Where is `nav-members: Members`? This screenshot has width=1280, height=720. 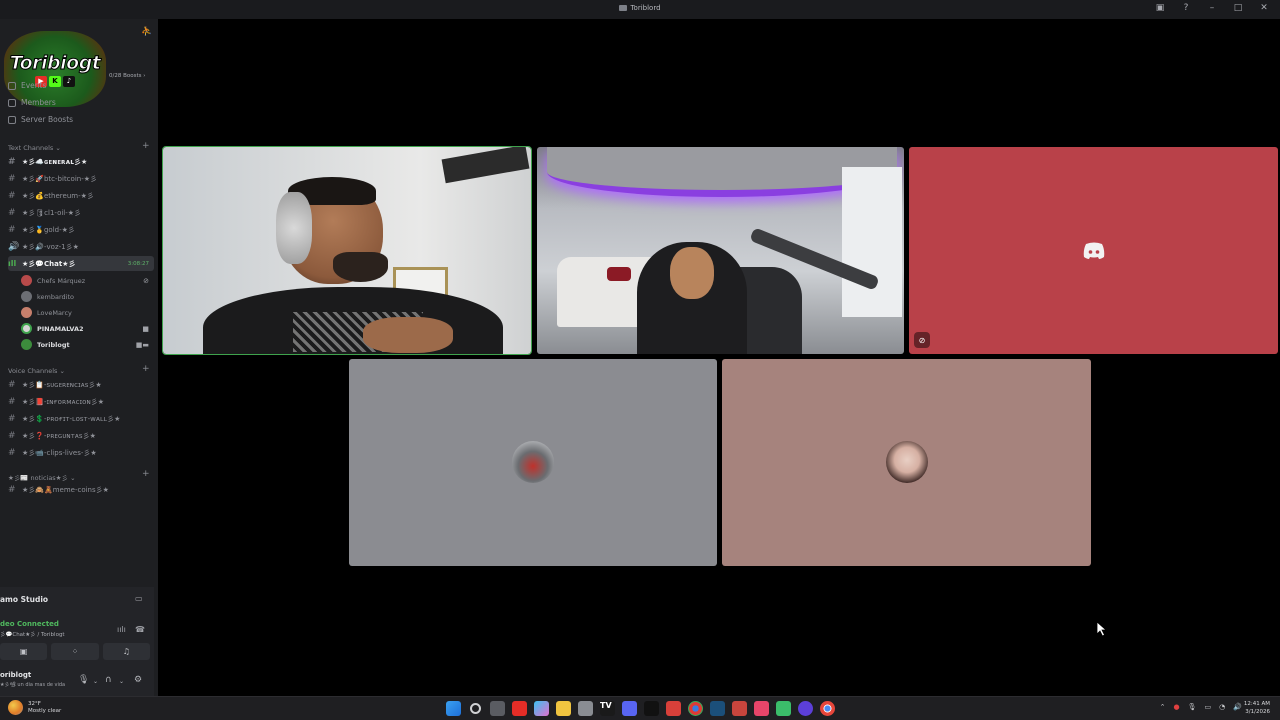 nav-members: Members is located at coordinates (32, 102).